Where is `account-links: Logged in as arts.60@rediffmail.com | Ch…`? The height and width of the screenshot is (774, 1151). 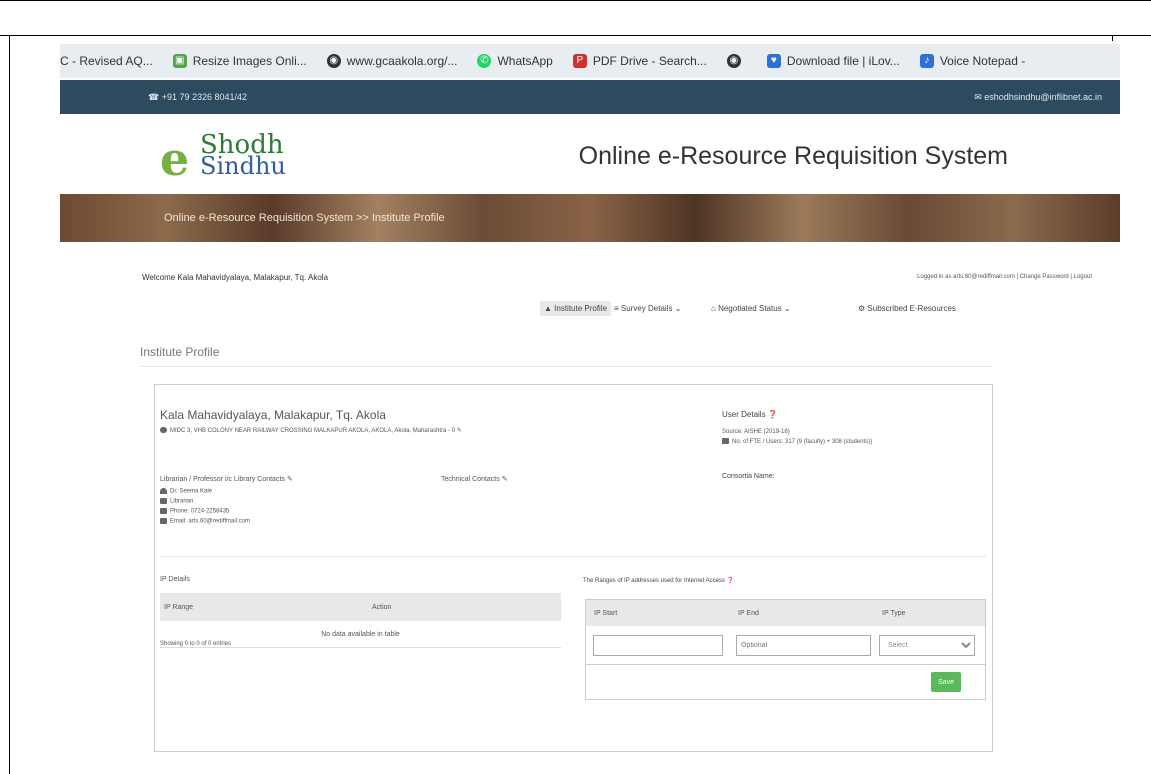
account-links: Logged in as arts.60@rediffmail.com | Ch… is located at coordinates (1004, 277).